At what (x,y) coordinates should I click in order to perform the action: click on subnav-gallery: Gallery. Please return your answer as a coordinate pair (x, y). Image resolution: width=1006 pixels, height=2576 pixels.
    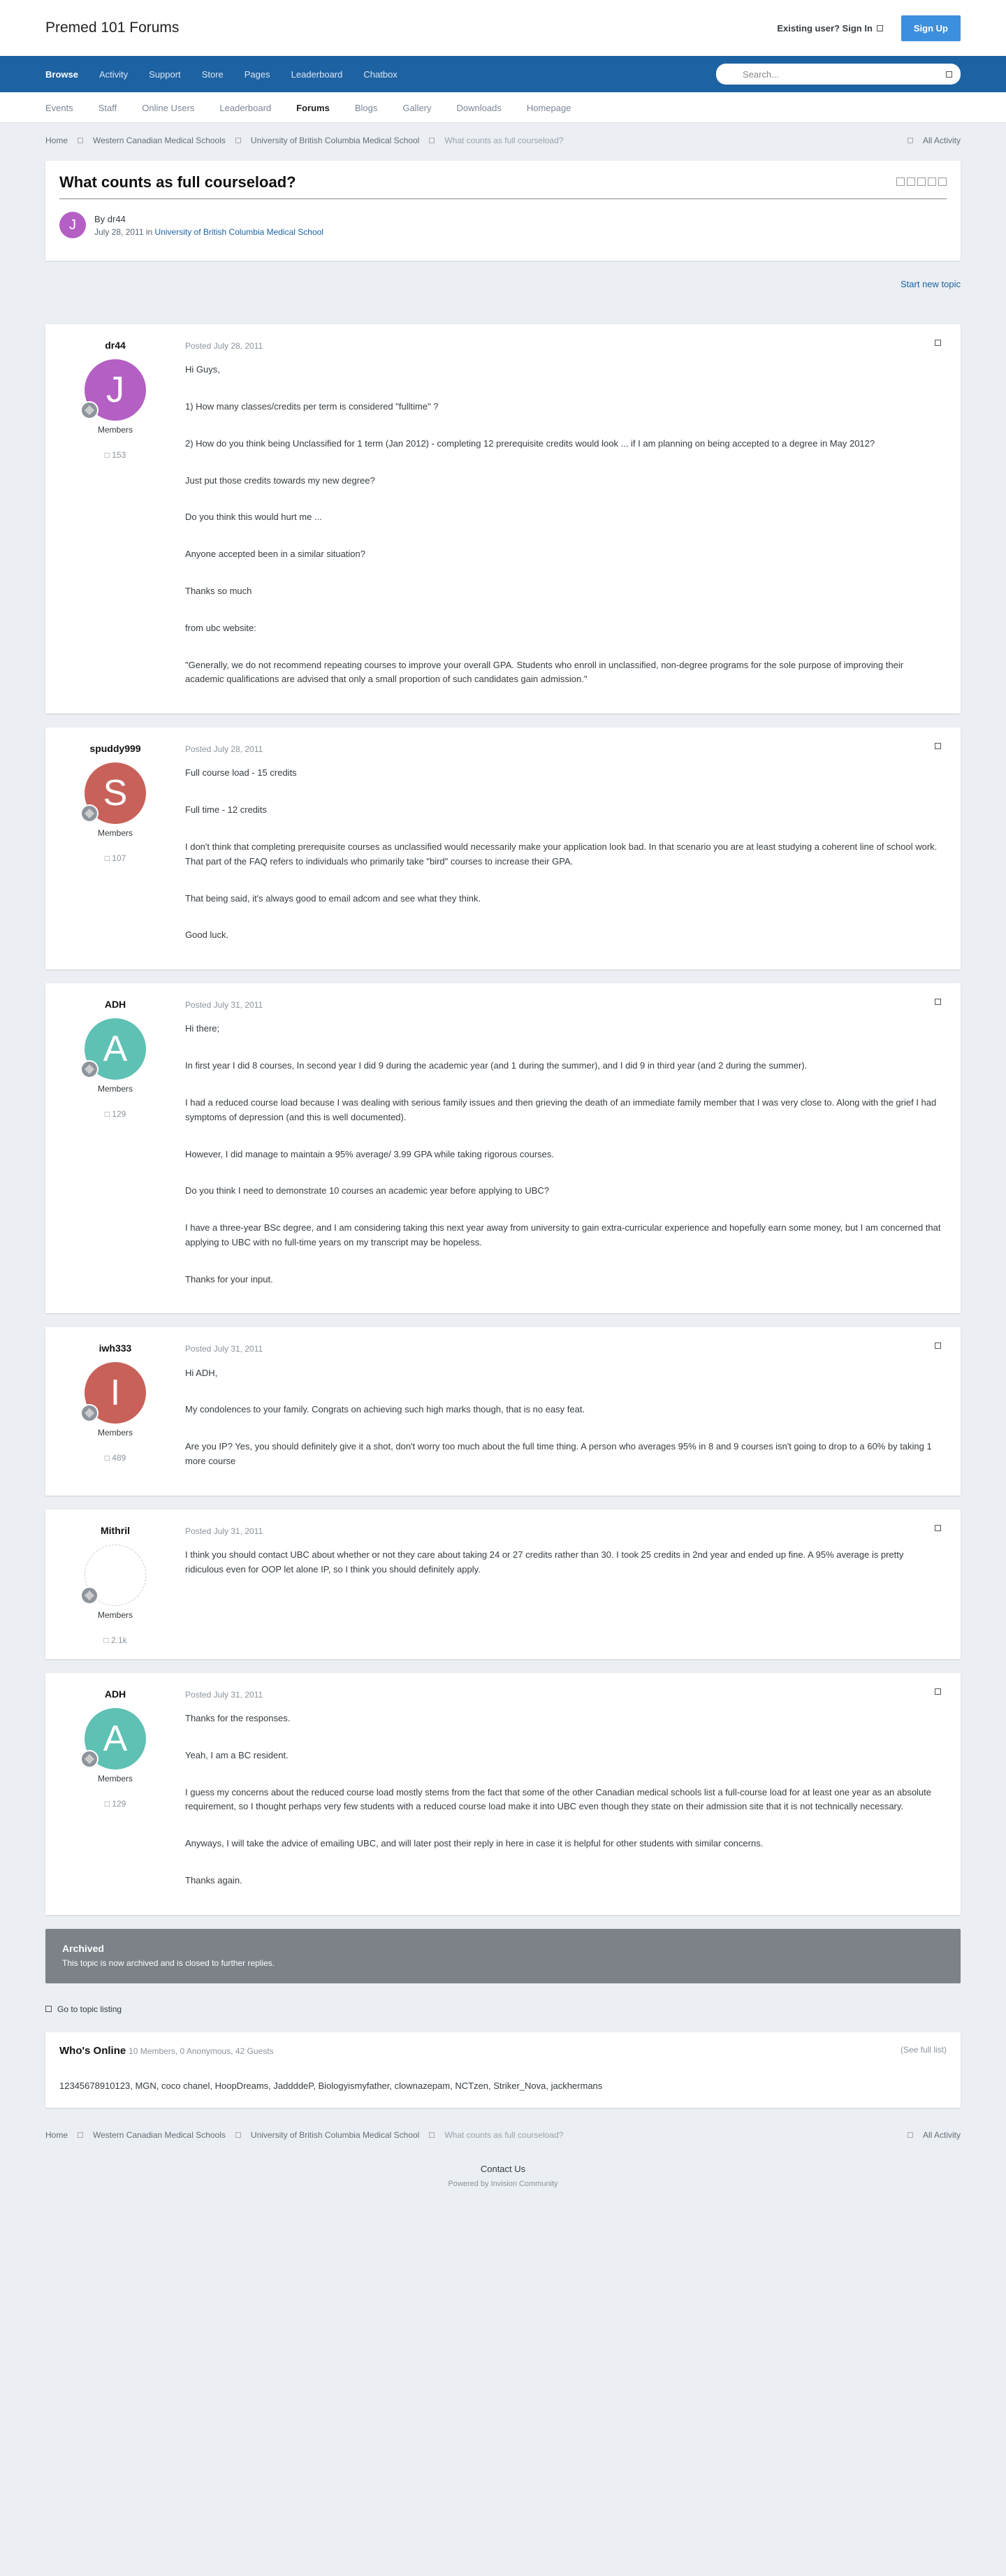
    Looking at the image, I should click on (416, 108).